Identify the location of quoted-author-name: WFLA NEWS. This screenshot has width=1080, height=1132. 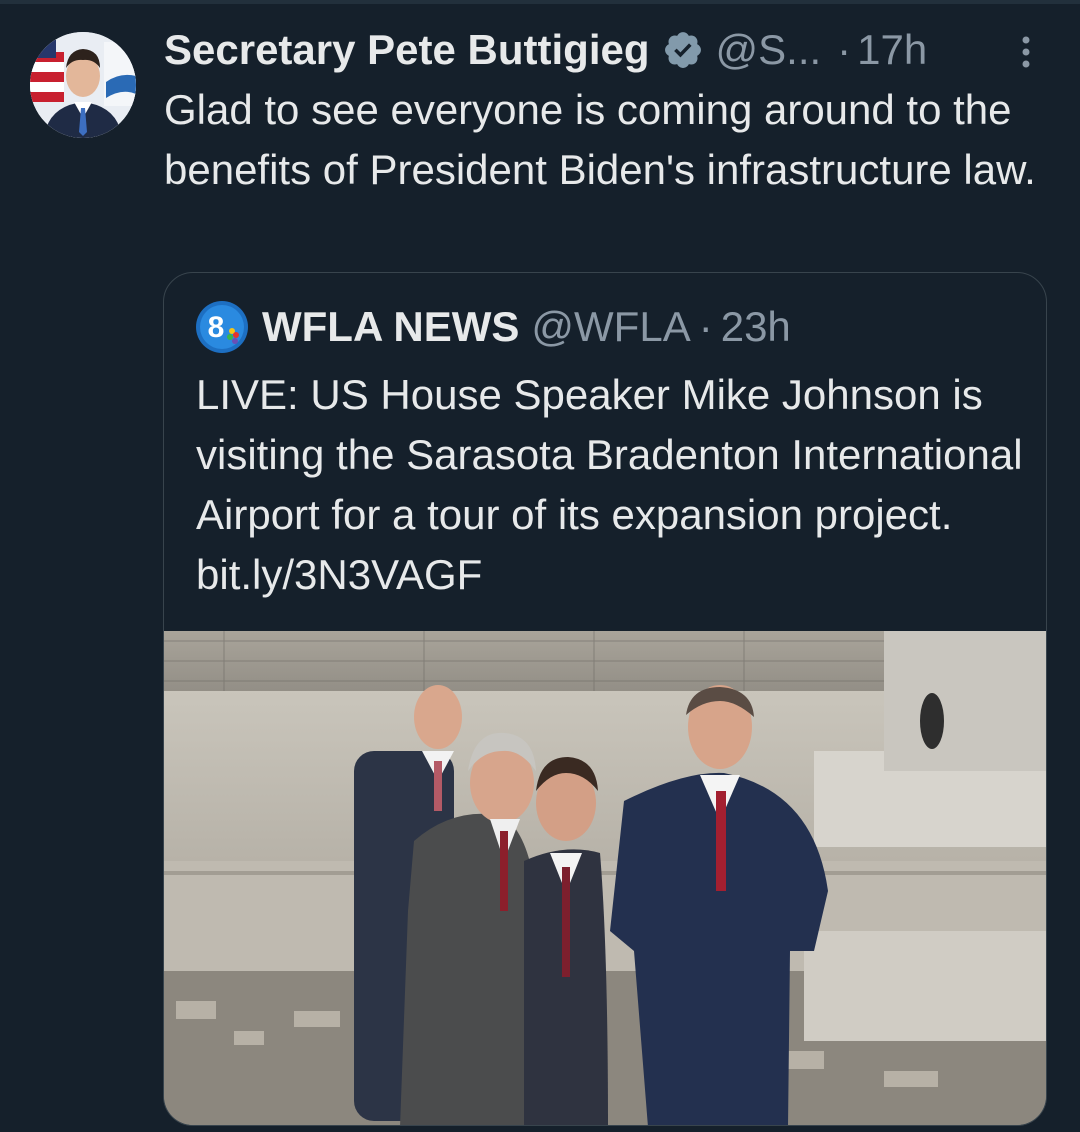
(390, 327).